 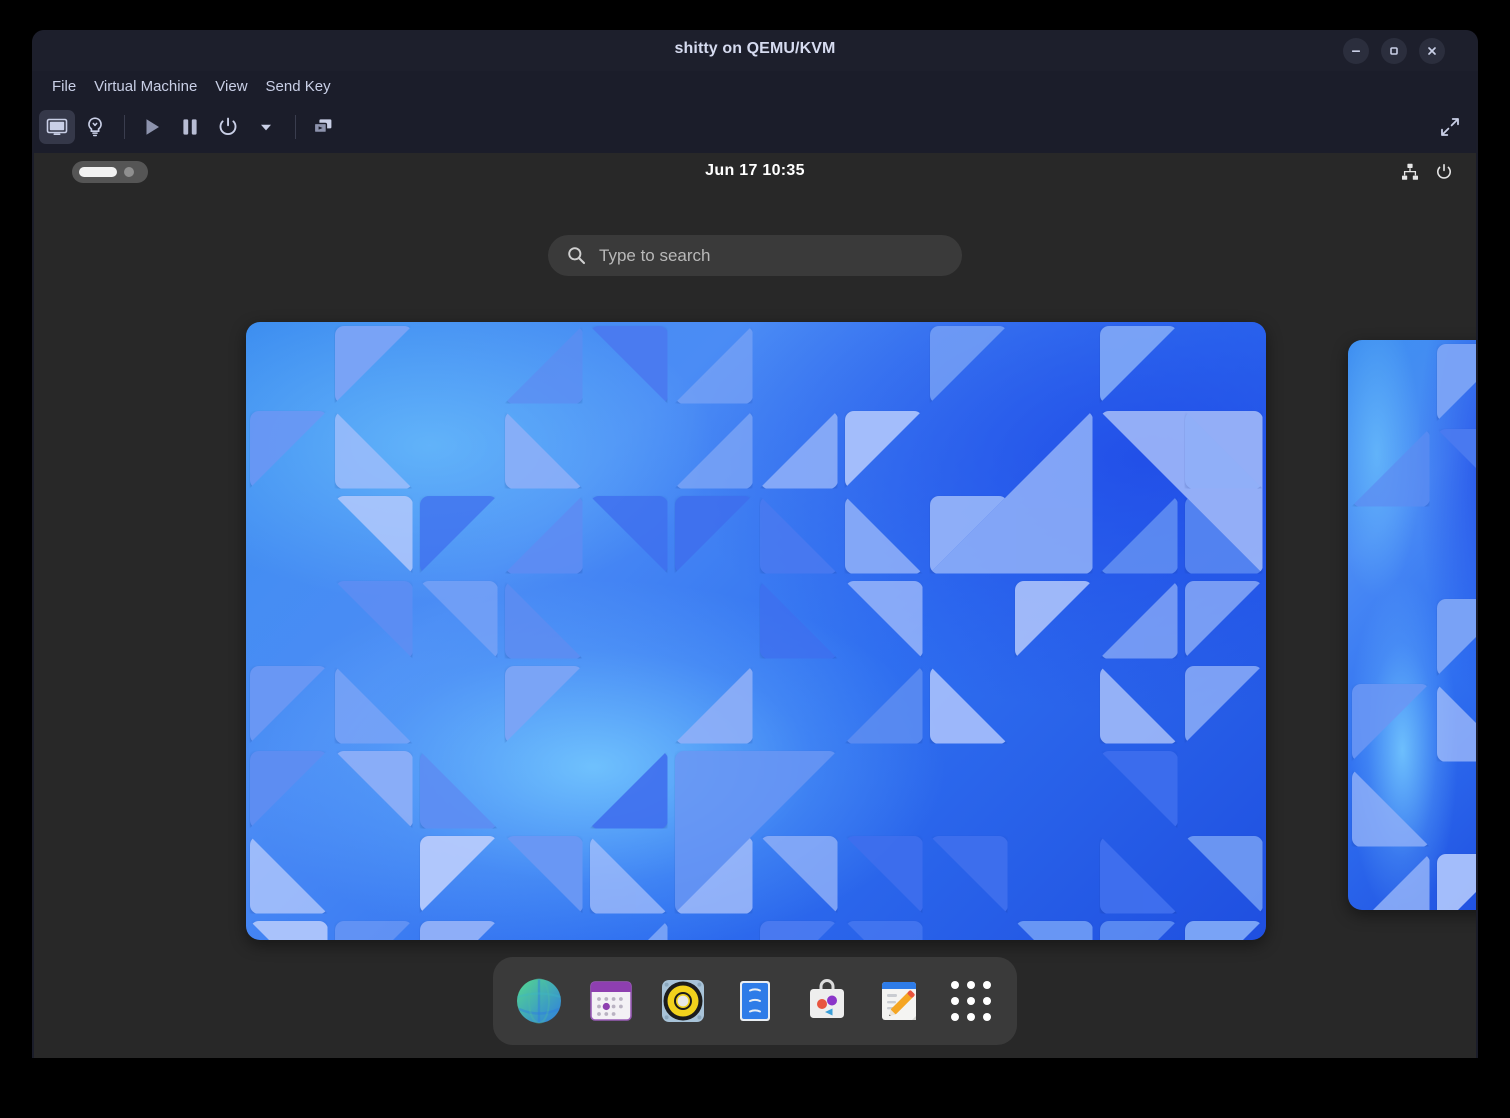 I want to click on dock, so click(x=755, y=1001).